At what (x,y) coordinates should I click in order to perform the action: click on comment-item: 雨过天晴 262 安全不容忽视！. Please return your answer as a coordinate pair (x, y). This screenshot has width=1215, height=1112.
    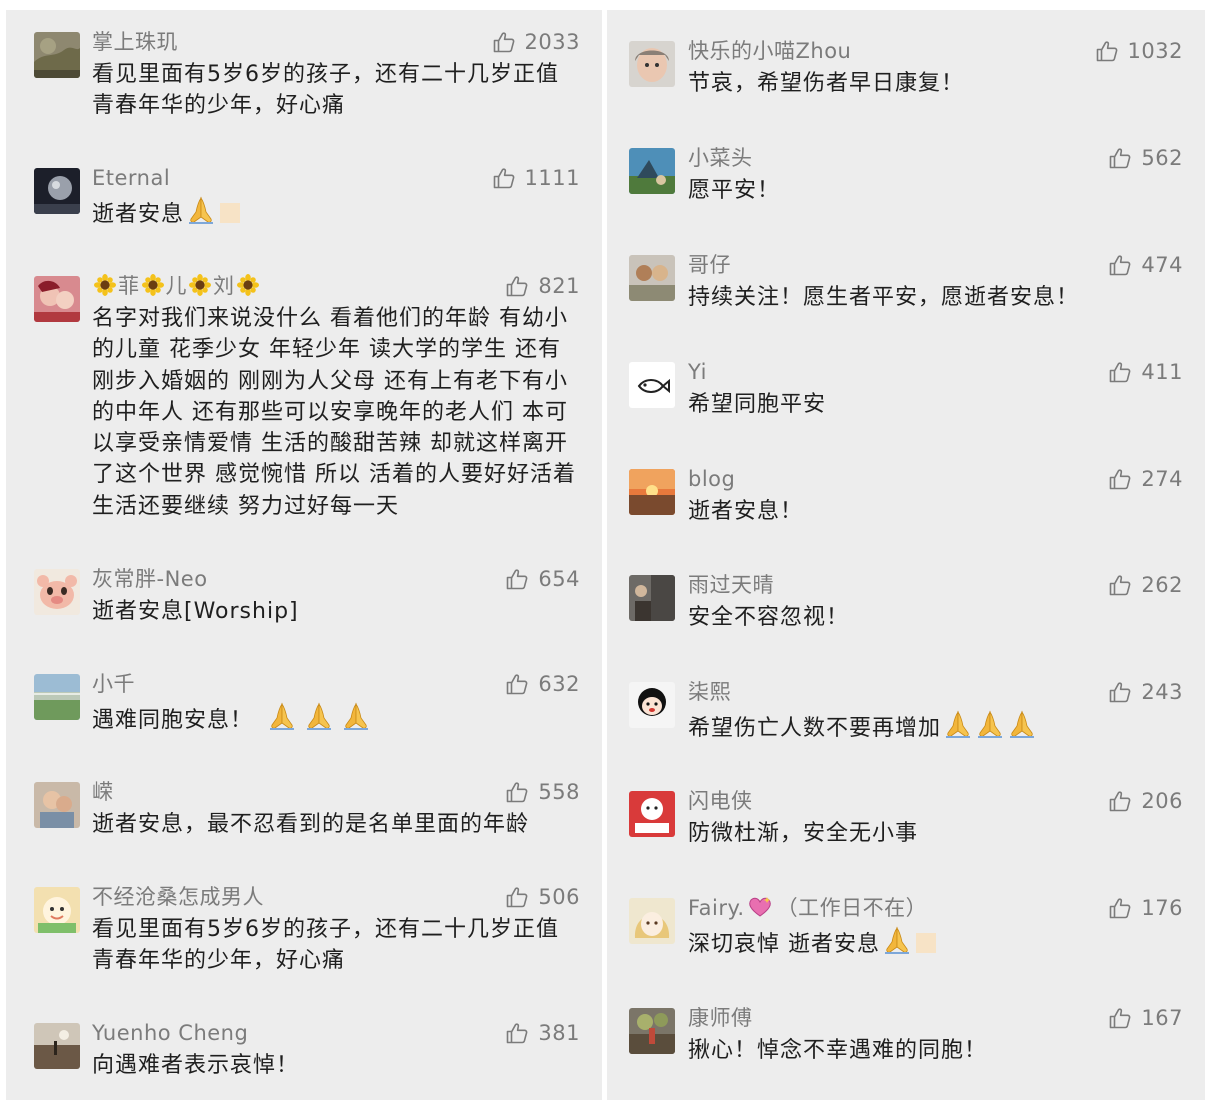
    Looking at the image, I should click on (906, 606).